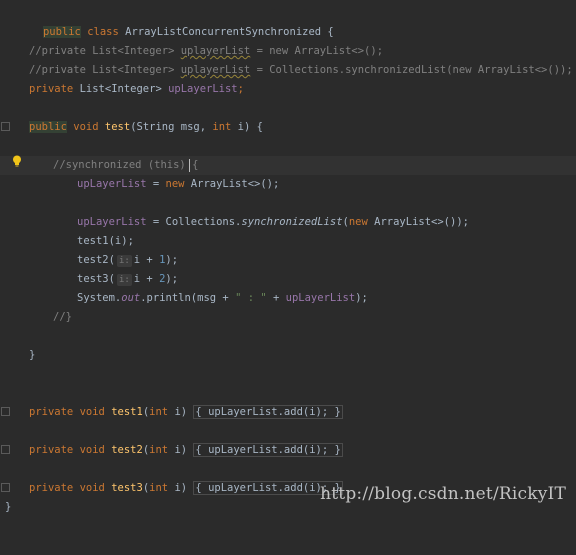 The width and height of the screenshot is (576, 555). I want to click on code-line: test2(i: i + 1);, so click(288, 260).